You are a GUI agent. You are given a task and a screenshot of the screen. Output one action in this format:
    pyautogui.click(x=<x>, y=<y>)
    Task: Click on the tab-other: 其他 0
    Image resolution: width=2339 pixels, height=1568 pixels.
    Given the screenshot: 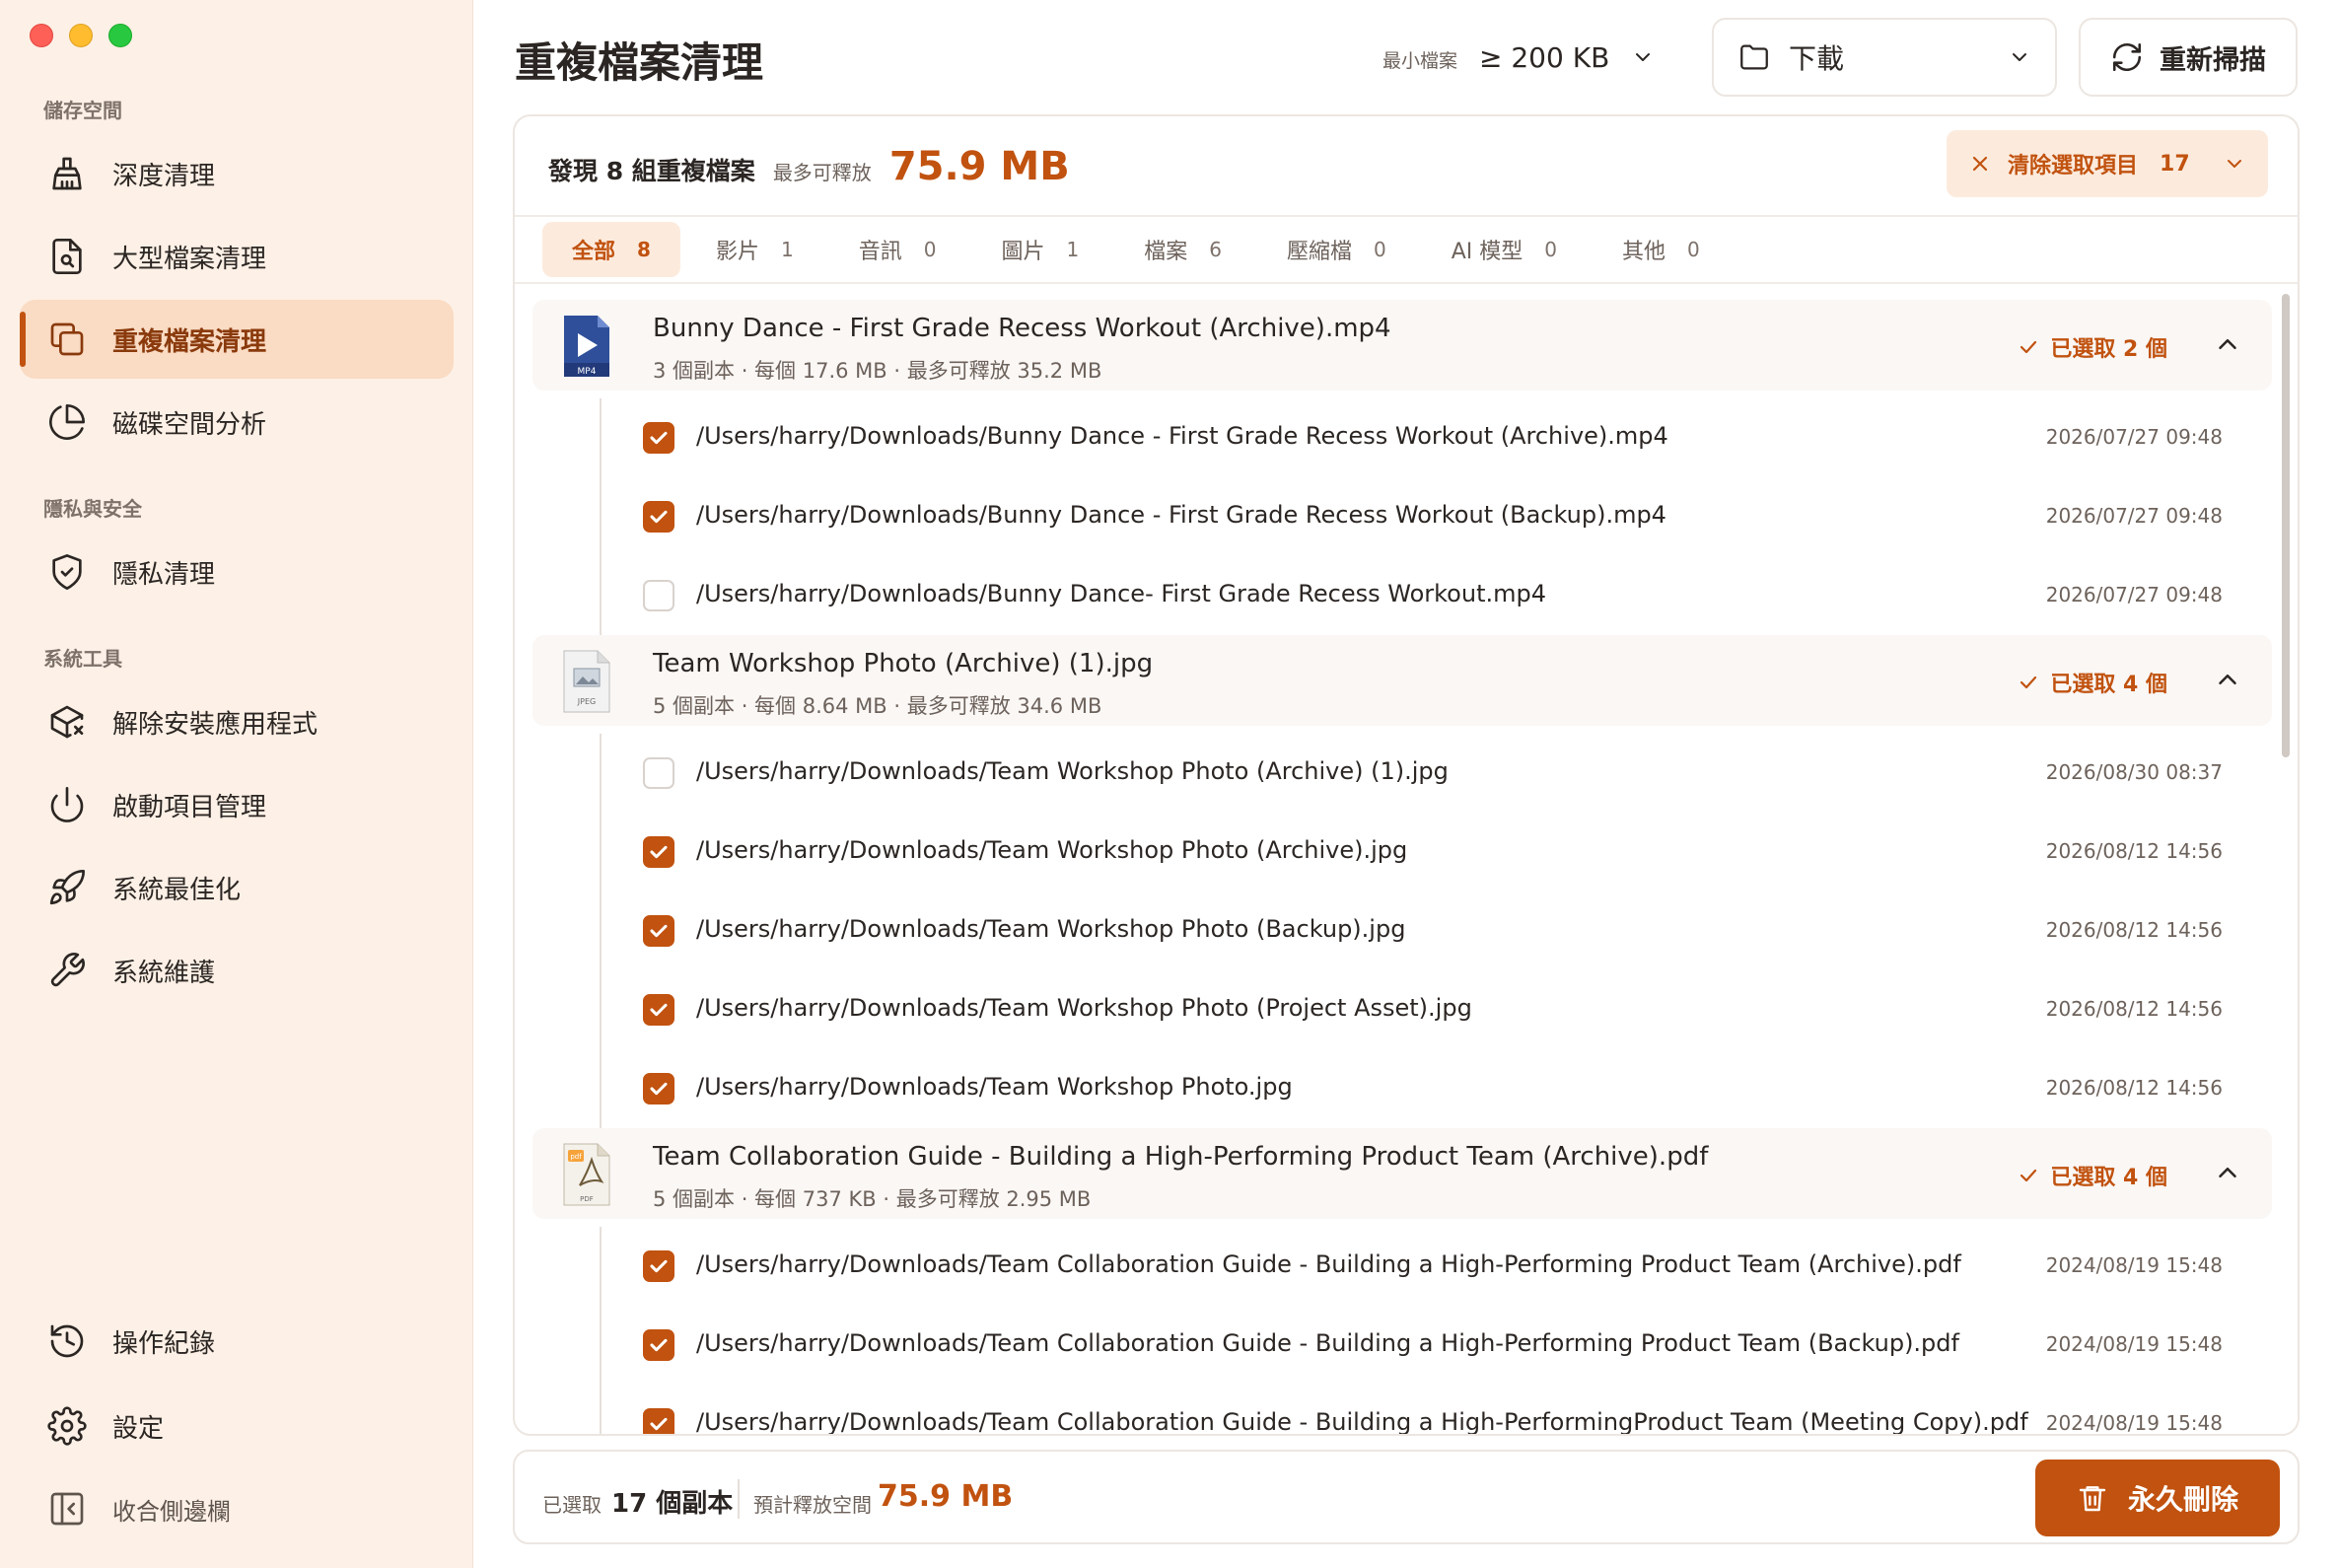 What is the action you would take?
    pyautogui.click(x=1661, y=249)
    